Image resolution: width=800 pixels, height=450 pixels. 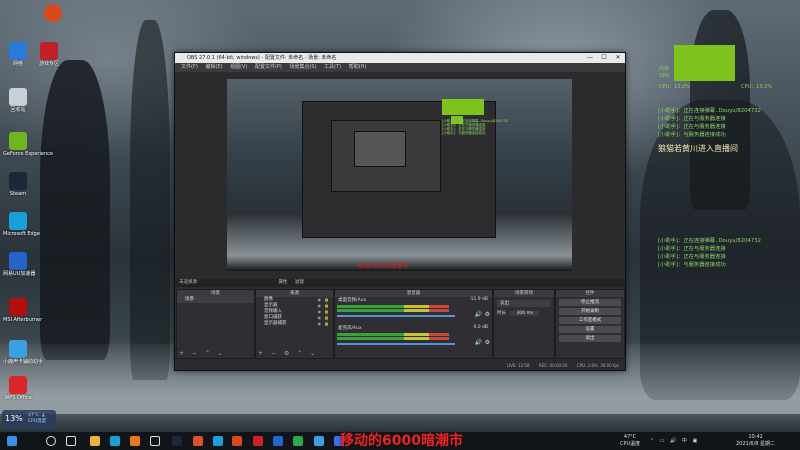 I want to click on desktop-icon-label: WPS Office, so click(x=18, y=398).